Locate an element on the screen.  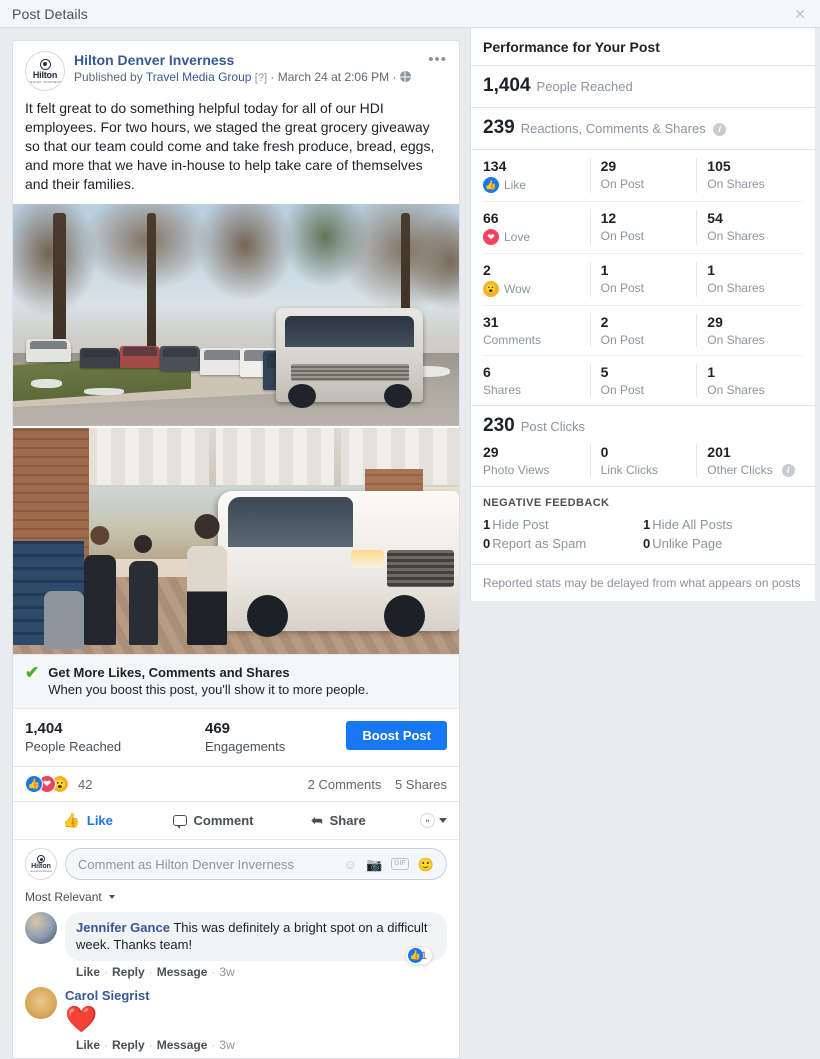
photo-1-truck-grille is located at coordinates (349, 373).